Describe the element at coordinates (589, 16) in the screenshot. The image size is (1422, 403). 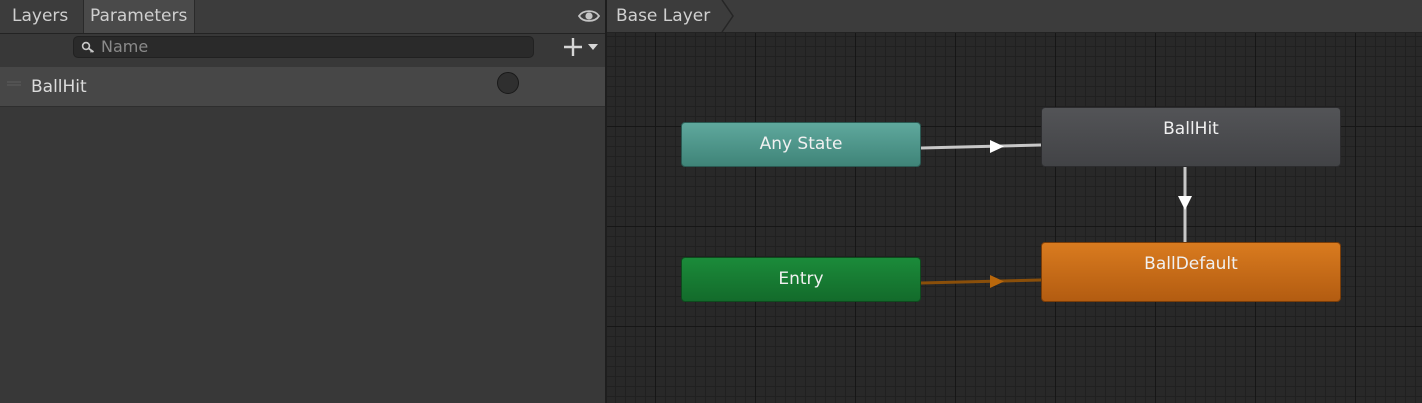
I see `eye-icon` at that location.